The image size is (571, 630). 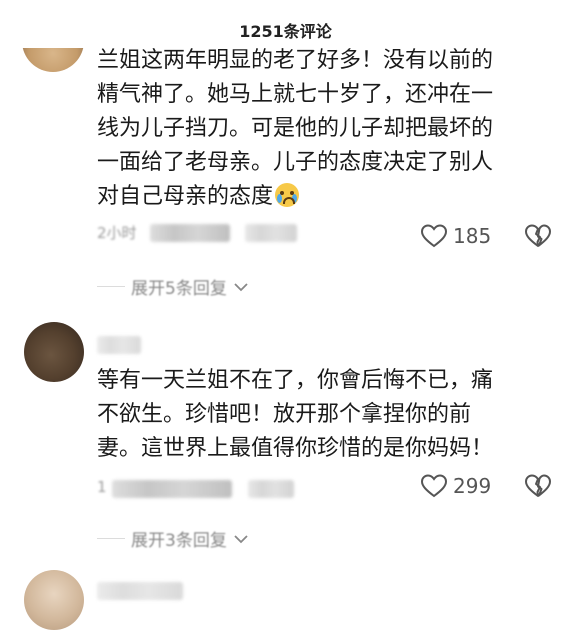 What do you see at coordinates (295, 94) in the screenshot?
I see `comment-line: 精气神了。她马上就七十岁了，还冲在一` at bounding box center [295, 94].